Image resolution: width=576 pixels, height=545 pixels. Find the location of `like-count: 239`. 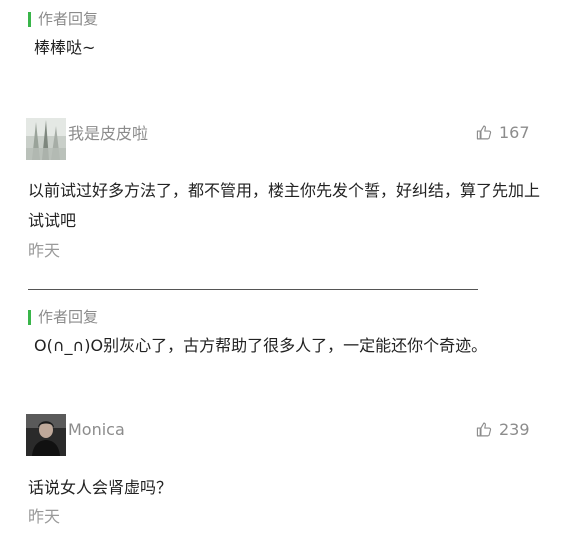

like-count: 239 is located at coordinates (514, 429).